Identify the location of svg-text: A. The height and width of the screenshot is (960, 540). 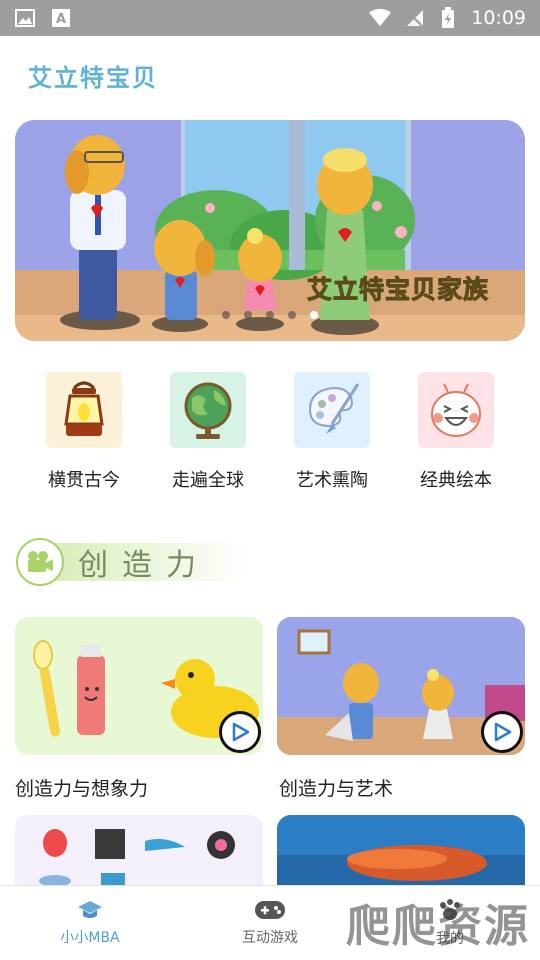
(61, 19).